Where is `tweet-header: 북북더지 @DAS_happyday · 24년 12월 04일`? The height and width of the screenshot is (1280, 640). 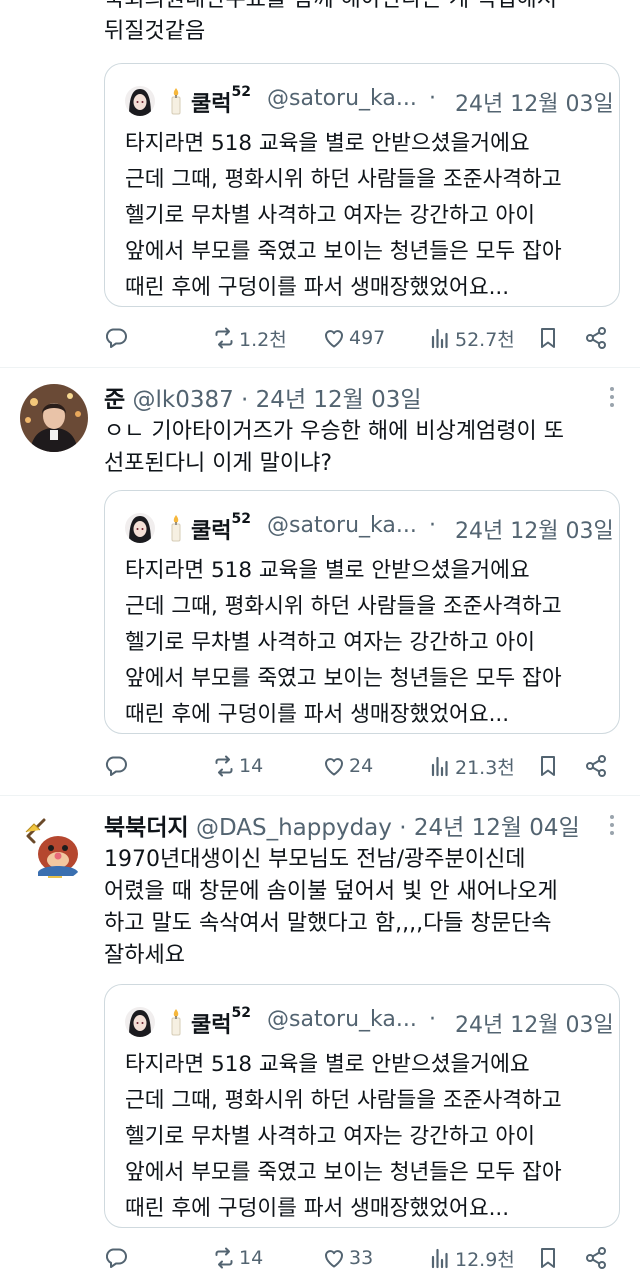
tweet-header: 북북더지 @DAS_happyday · 24년 12월 04일 is located at coordinates (350, 825).